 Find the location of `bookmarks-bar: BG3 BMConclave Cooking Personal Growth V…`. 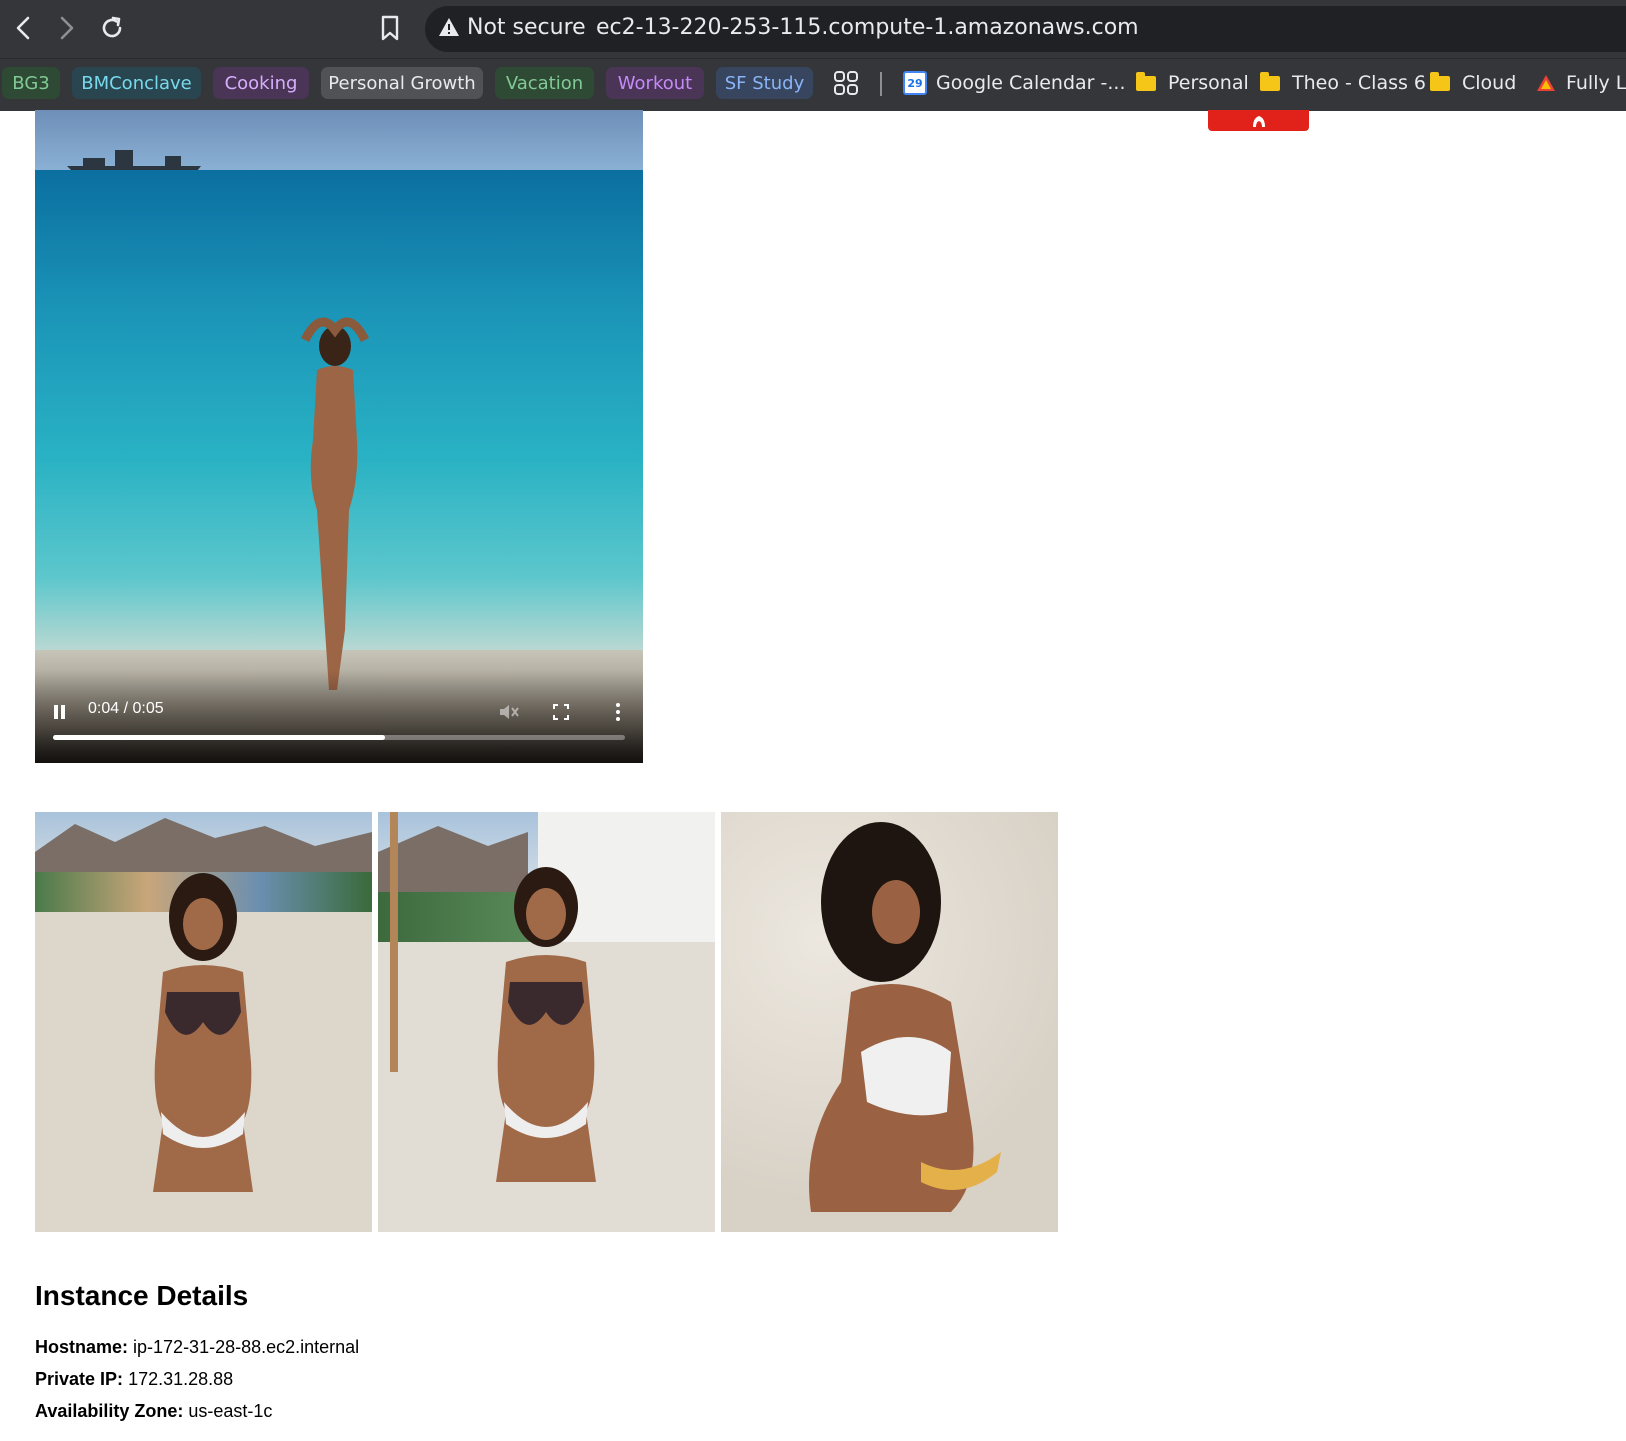

bookmarks-bar: BG3 BMConclave Cooking Personal Growth V… is located at coordinates (813, 84).